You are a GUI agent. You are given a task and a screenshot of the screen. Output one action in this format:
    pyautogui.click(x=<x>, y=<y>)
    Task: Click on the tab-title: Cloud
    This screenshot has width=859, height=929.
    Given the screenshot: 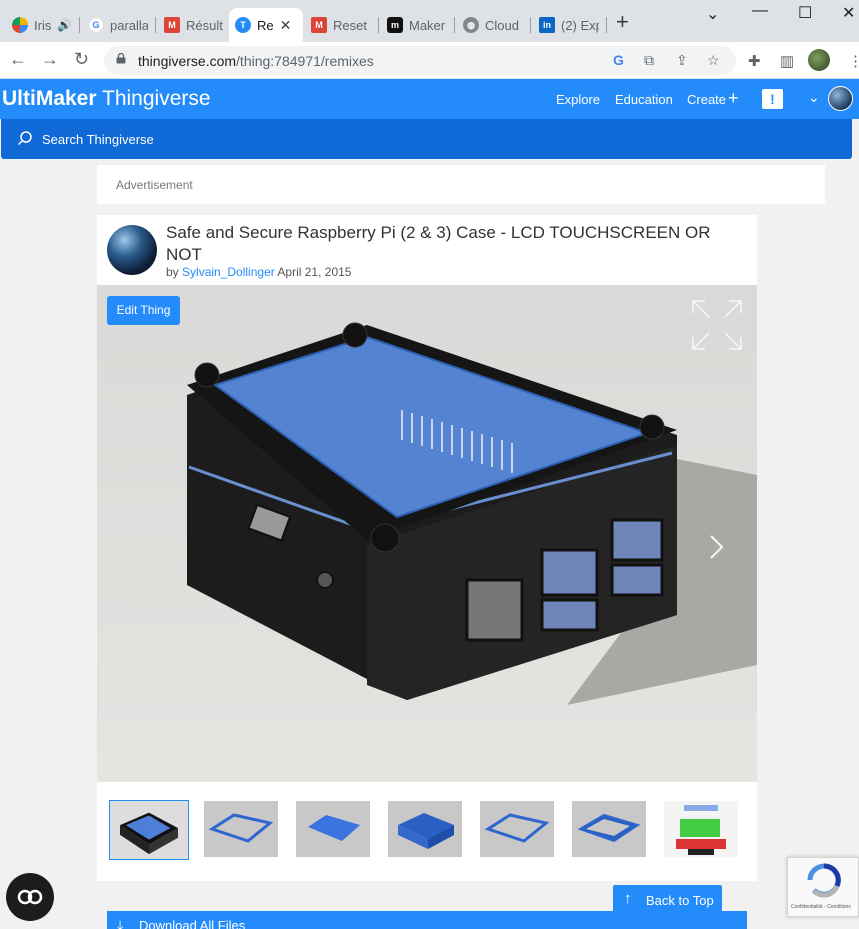 What is the action you would take?
    pyautogui.click(x=502, y=25)
    